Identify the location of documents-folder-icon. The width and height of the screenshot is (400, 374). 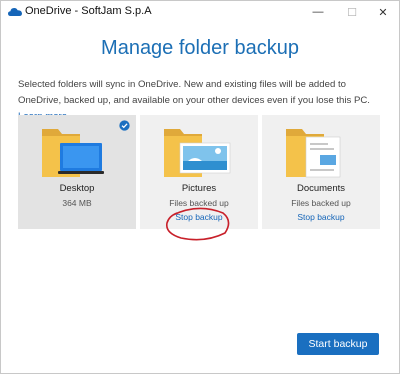
(313, 153).